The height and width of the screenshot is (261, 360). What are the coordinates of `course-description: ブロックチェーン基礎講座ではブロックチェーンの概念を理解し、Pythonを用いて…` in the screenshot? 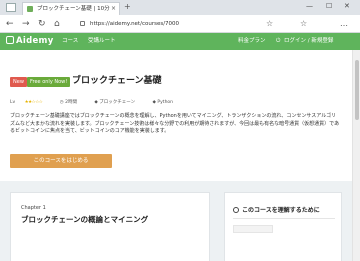 It's located at (175, 123).